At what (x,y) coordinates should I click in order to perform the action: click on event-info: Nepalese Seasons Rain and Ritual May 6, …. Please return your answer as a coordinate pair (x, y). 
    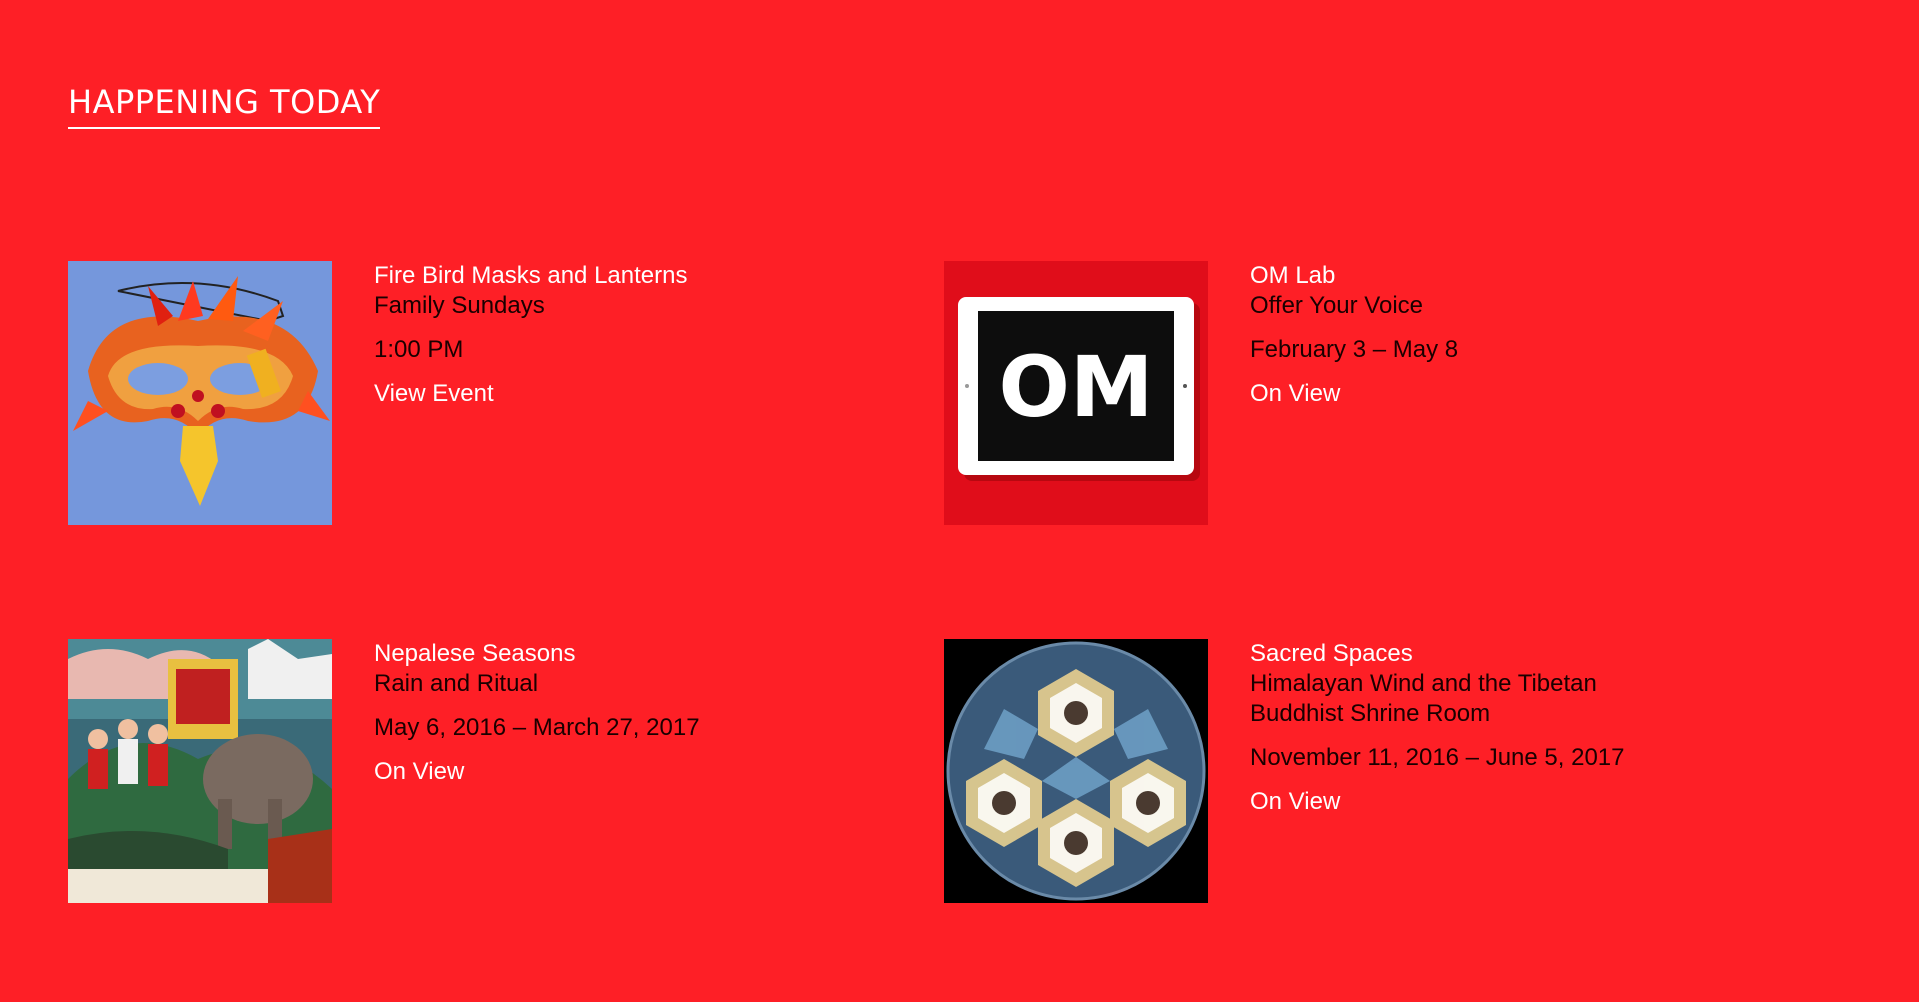
    Looking at the image, I should click on (537, 771).